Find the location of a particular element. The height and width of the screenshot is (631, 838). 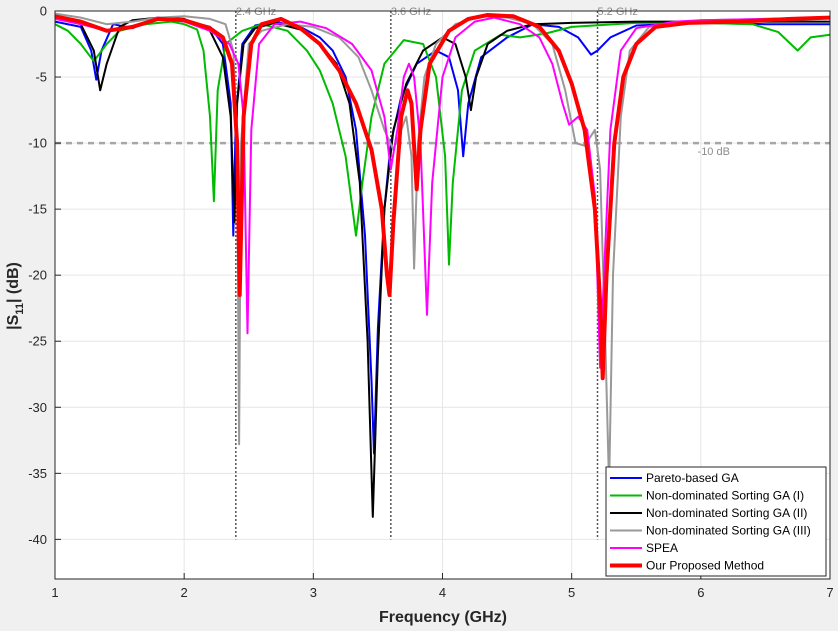

y-tick-label: -35 is located at coordinates (37, 473).